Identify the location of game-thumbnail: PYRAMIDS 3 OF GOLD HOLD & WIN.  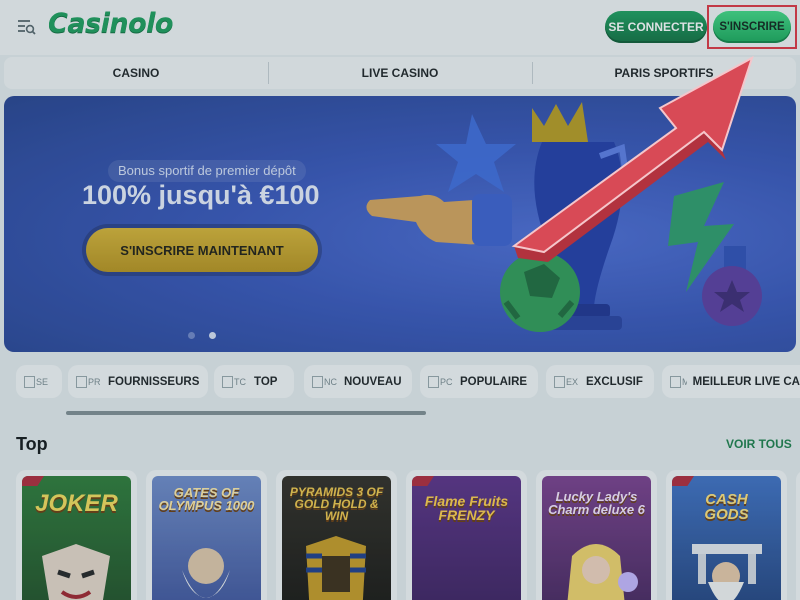
(336, 538).